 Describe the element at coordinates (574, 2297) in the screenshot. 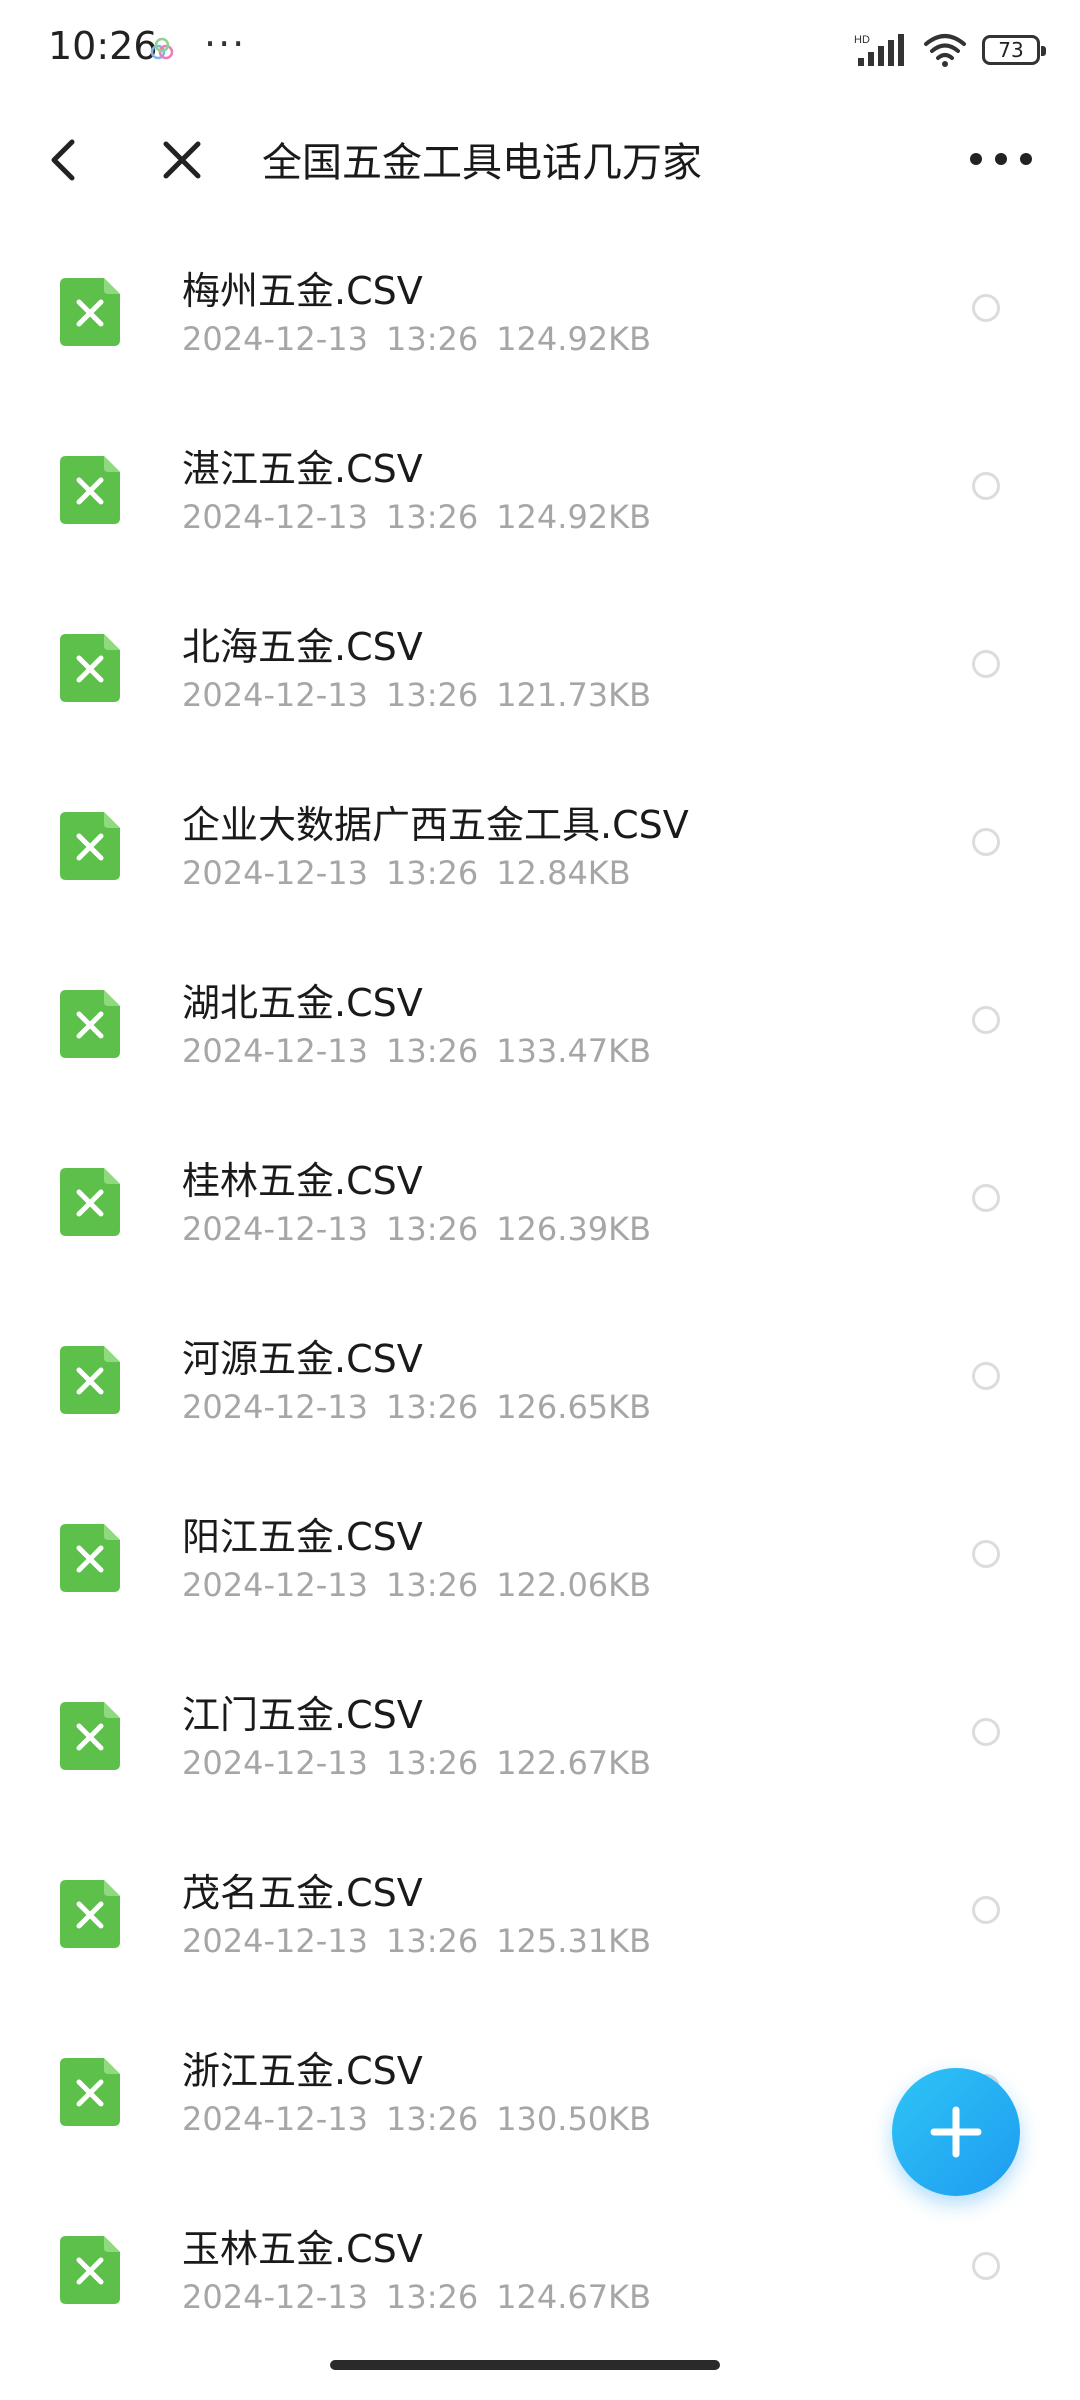

I see `file-size: 124.67KB` at that location.